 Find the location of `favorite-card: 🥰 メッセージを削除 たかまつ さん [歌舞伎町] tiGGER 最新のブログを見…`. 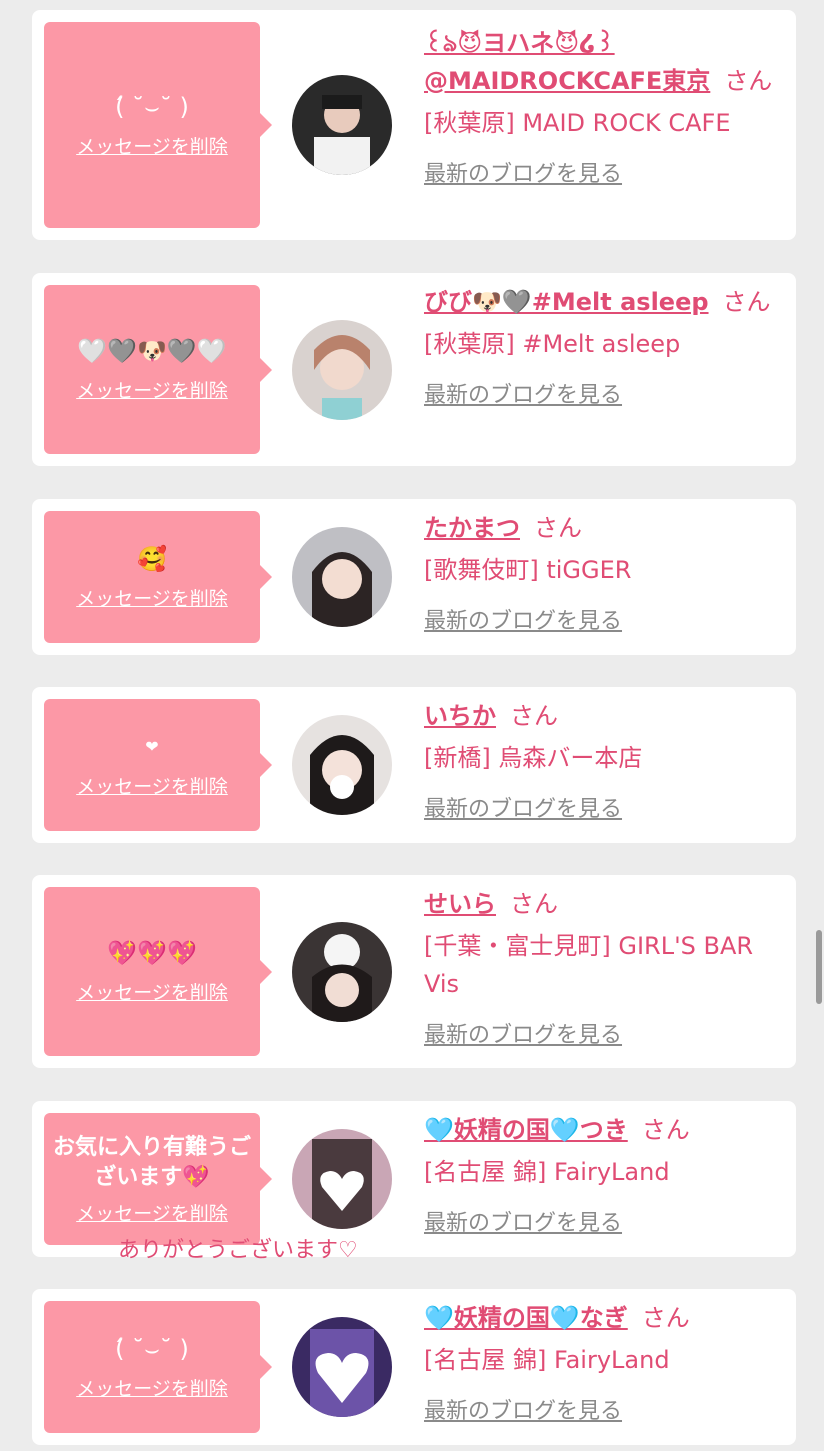

favorite-card: 🥰 メッセージを削除 たかまつ さん [歌舞伎町] tiGGER 最新のブログを見… is located at coordinates (414, 577).